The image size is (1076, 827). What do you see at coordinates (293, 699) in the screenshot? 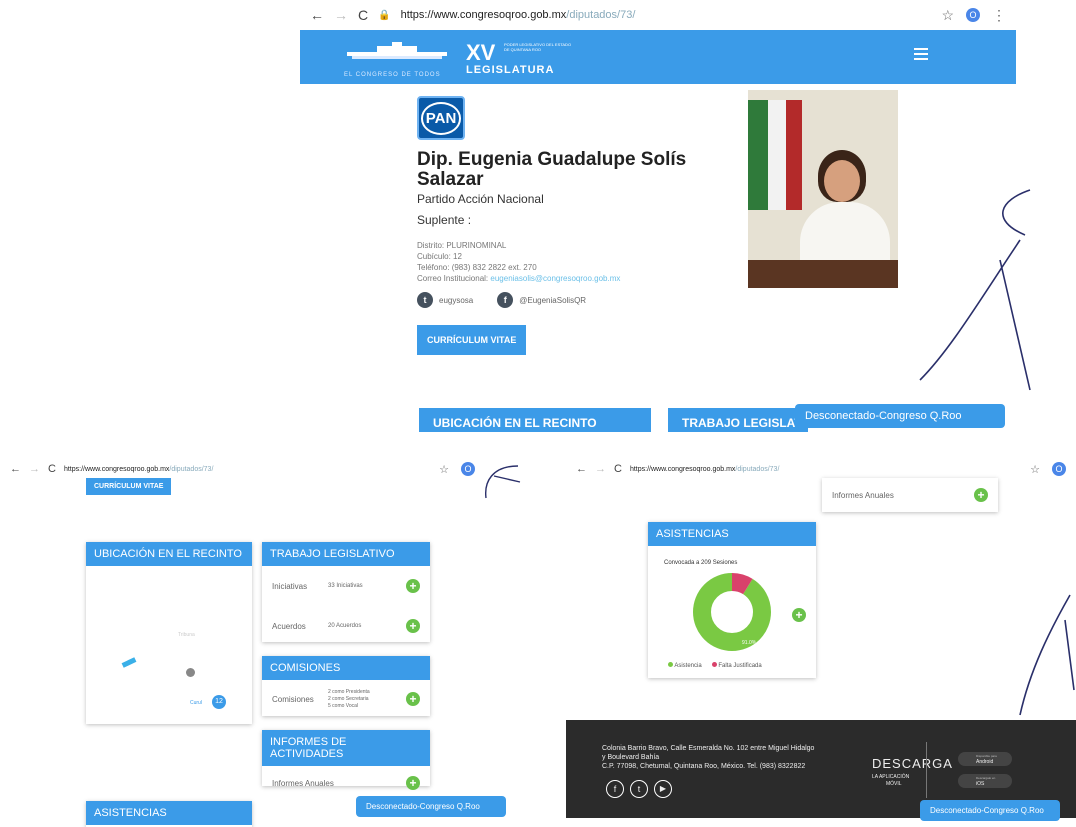
I see `comisiones-label: Comisiones` at bounding box center [293, 699].